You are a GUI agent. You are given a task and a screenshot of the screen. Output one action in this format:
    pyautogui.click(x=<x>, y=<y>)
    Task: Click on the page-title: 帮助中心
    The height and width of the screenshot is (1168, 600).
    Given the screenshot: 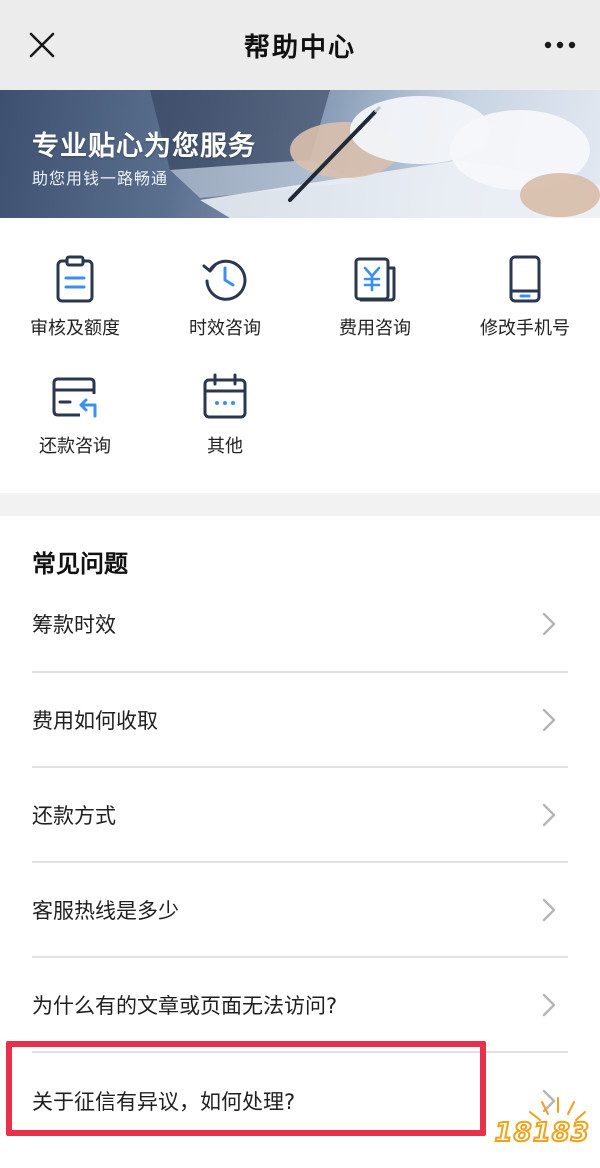 What is the action you would take?
    pyautogui.click(x=299, y=47)
    